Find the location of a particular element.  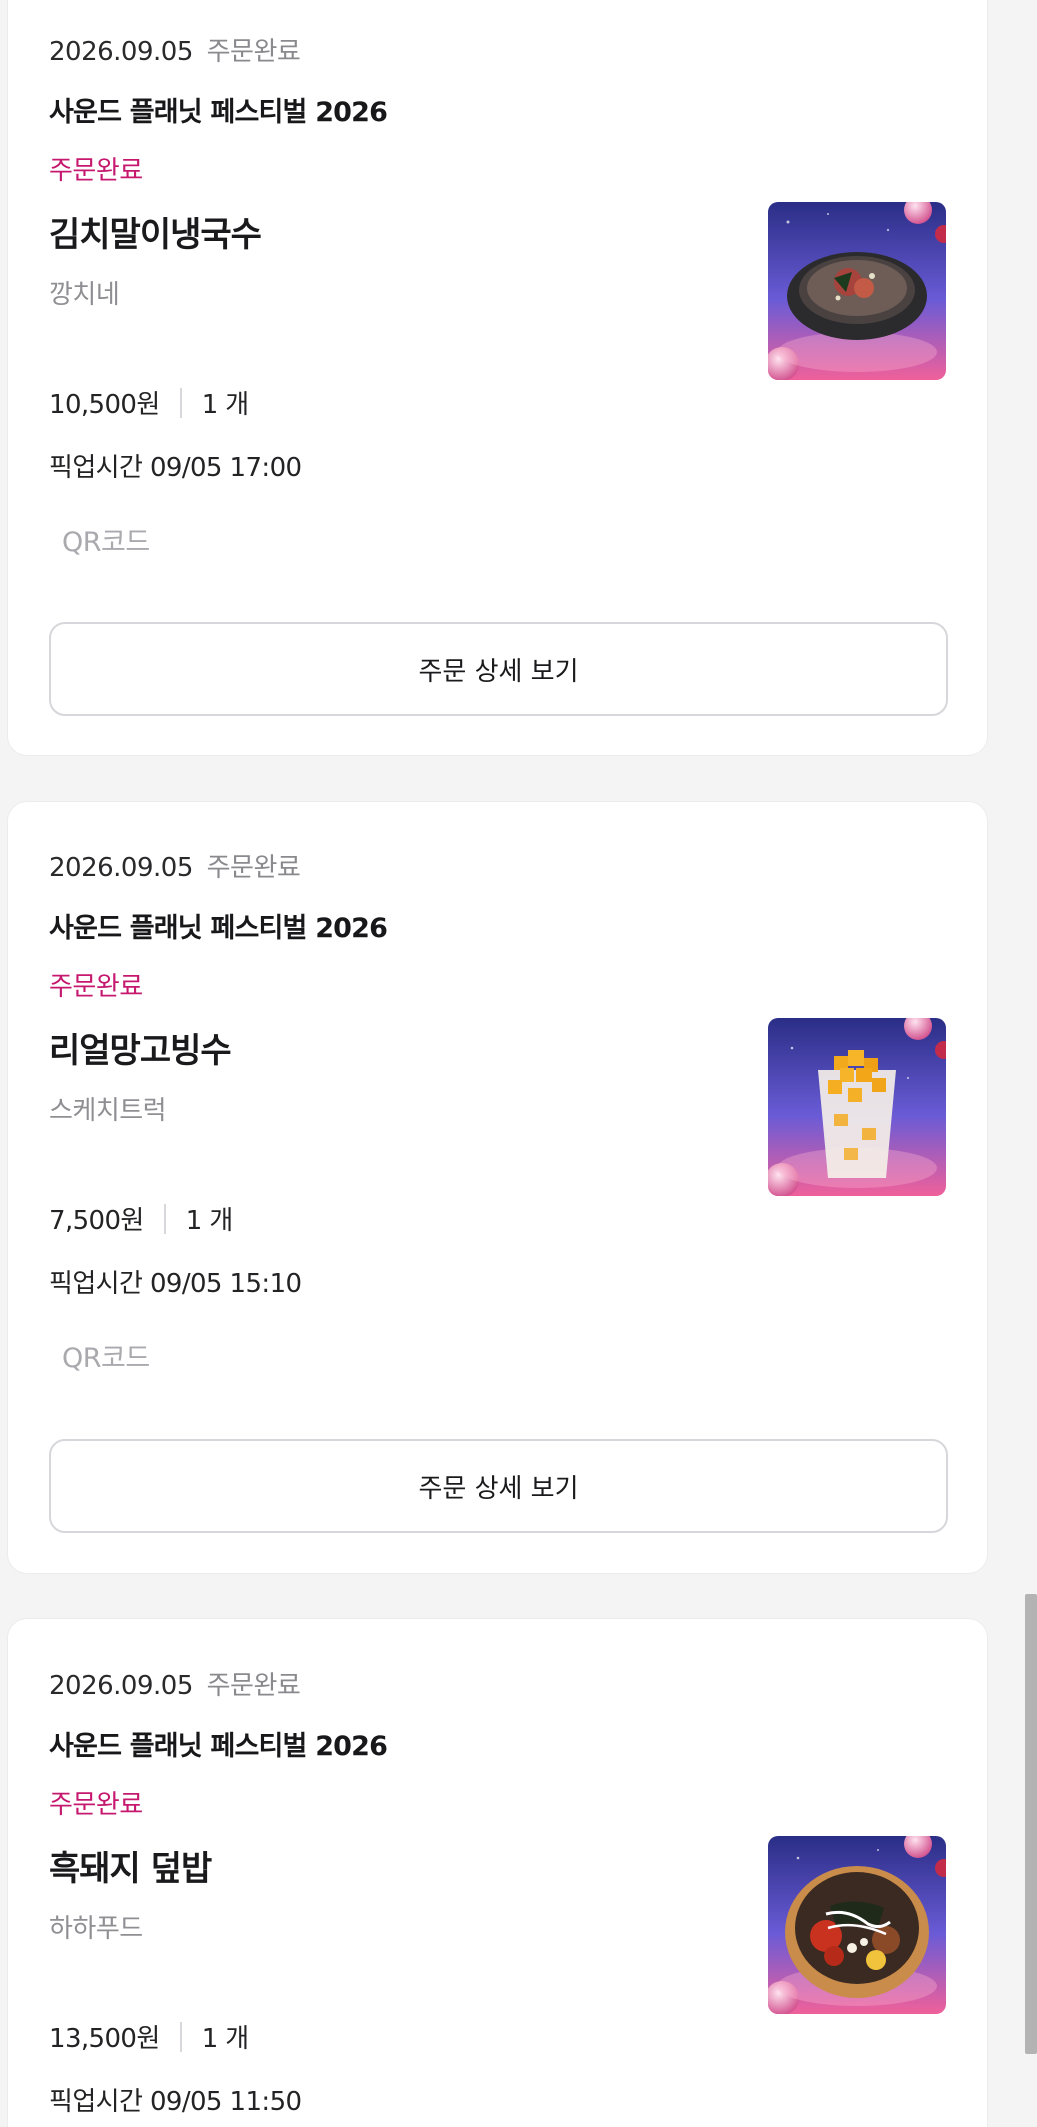

pickup-time: 픽업시간 09/05 11:50 is located at coordinates (175, 2102).